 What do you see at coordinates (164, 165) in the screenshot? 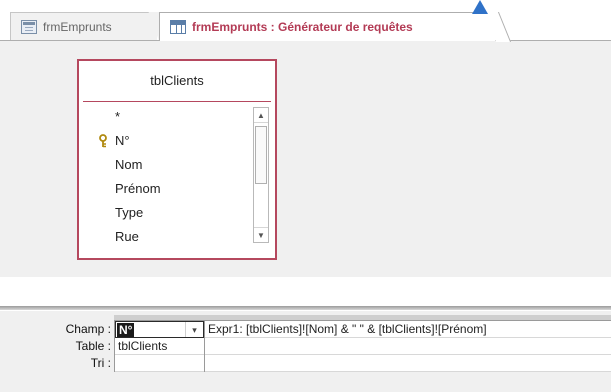
I see `field-item: Nom` at bounding box center [164, 165].